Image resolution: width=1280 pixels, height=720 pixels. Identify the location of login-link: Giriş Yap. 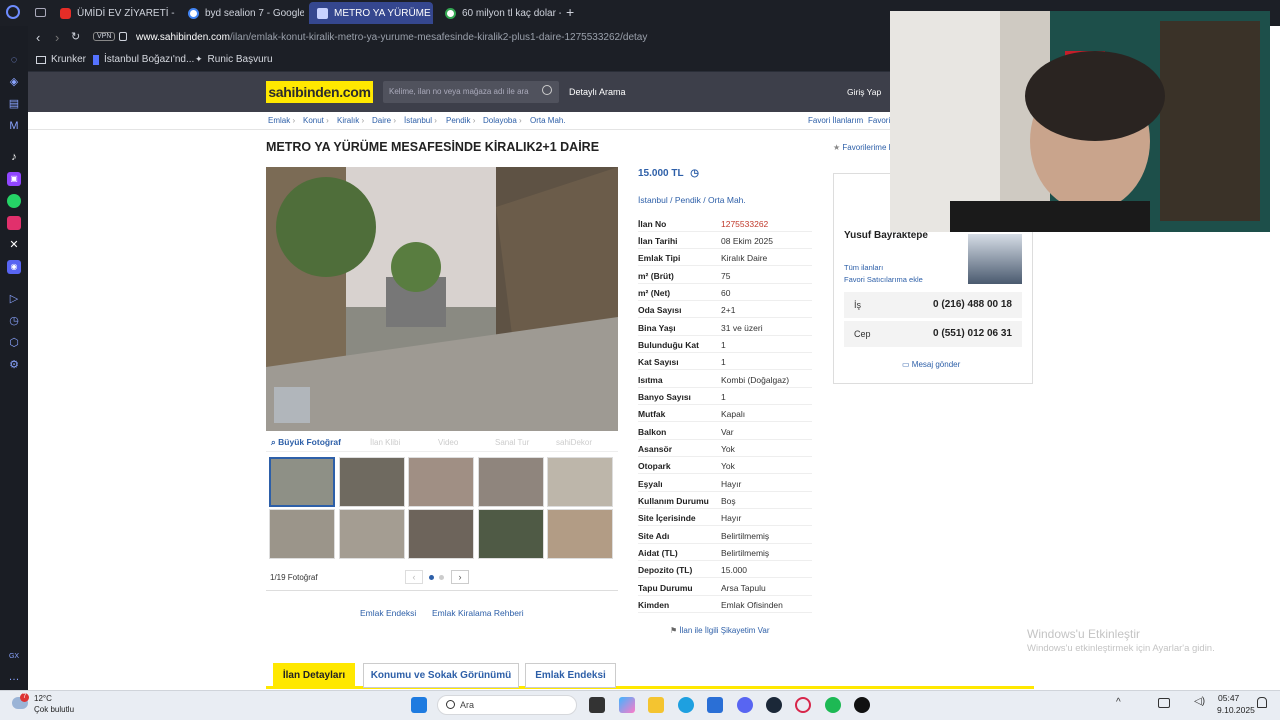
(864, 92).